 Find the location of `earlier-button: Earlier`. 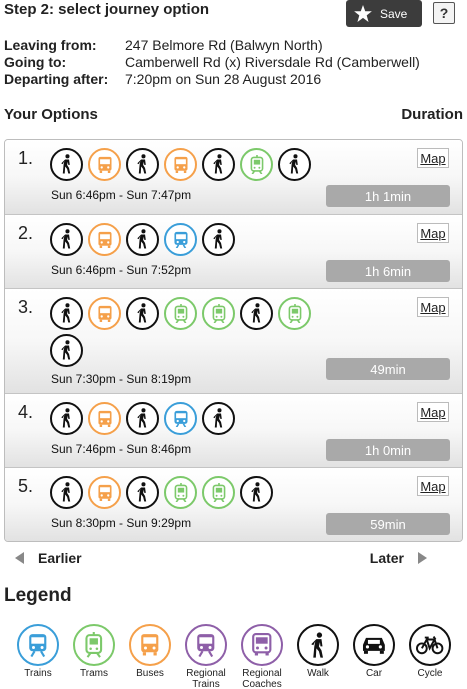

earlier-button: Earlier is located at coordinates (48, 558).